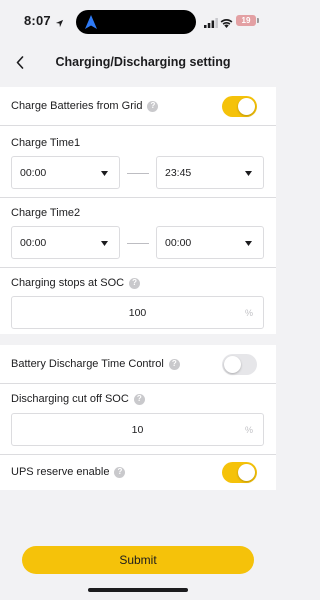 Image resolution: width=320 pixels, height=600 pixels. I want to click on charge-time1-start-value: 00:00, so click(33, 173).